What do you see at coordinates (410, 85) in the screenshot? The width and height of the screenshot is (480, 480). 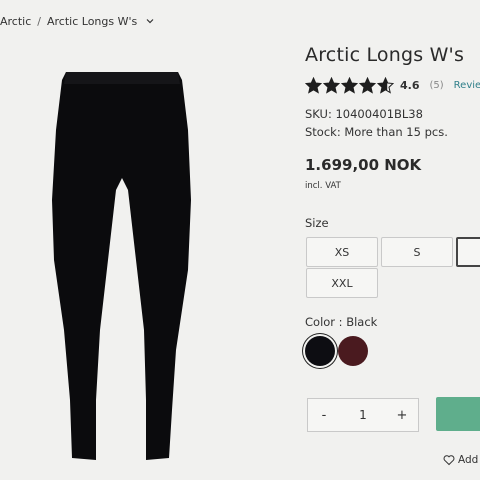 I see `rating-value: 4.6` at bounding box center [410, 85].